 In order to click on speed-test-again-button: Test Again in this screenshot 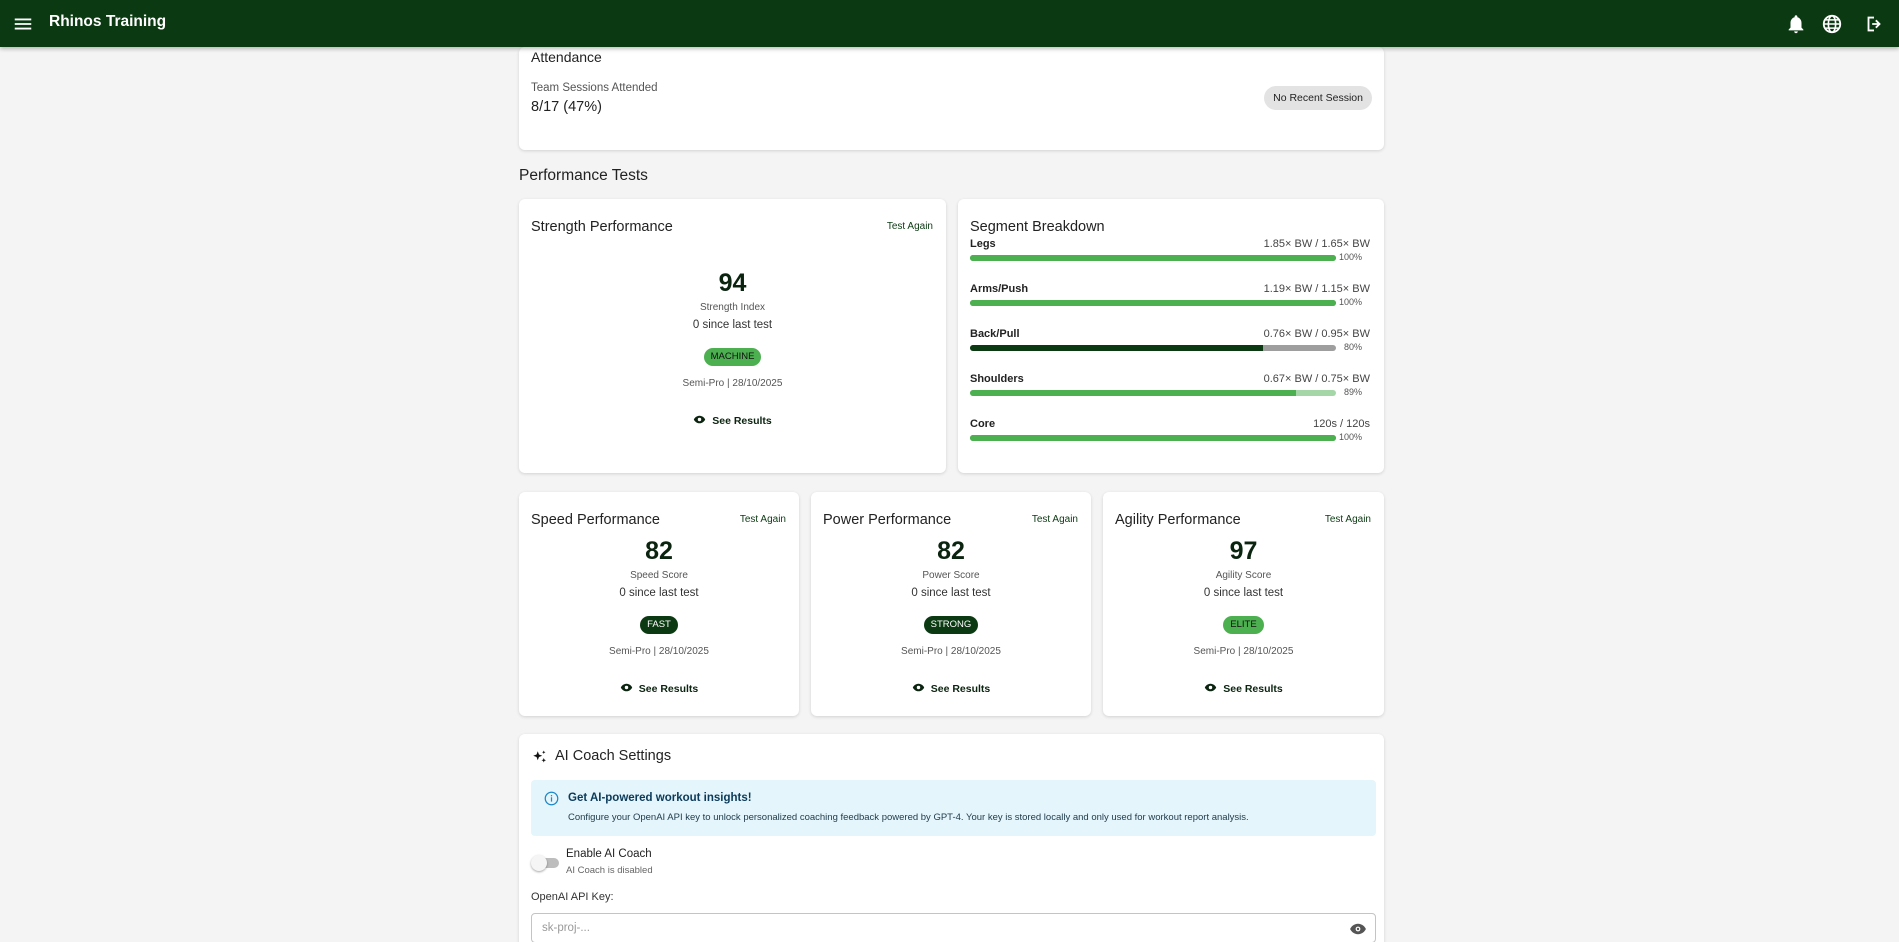, I will do `click(763, 519)`.